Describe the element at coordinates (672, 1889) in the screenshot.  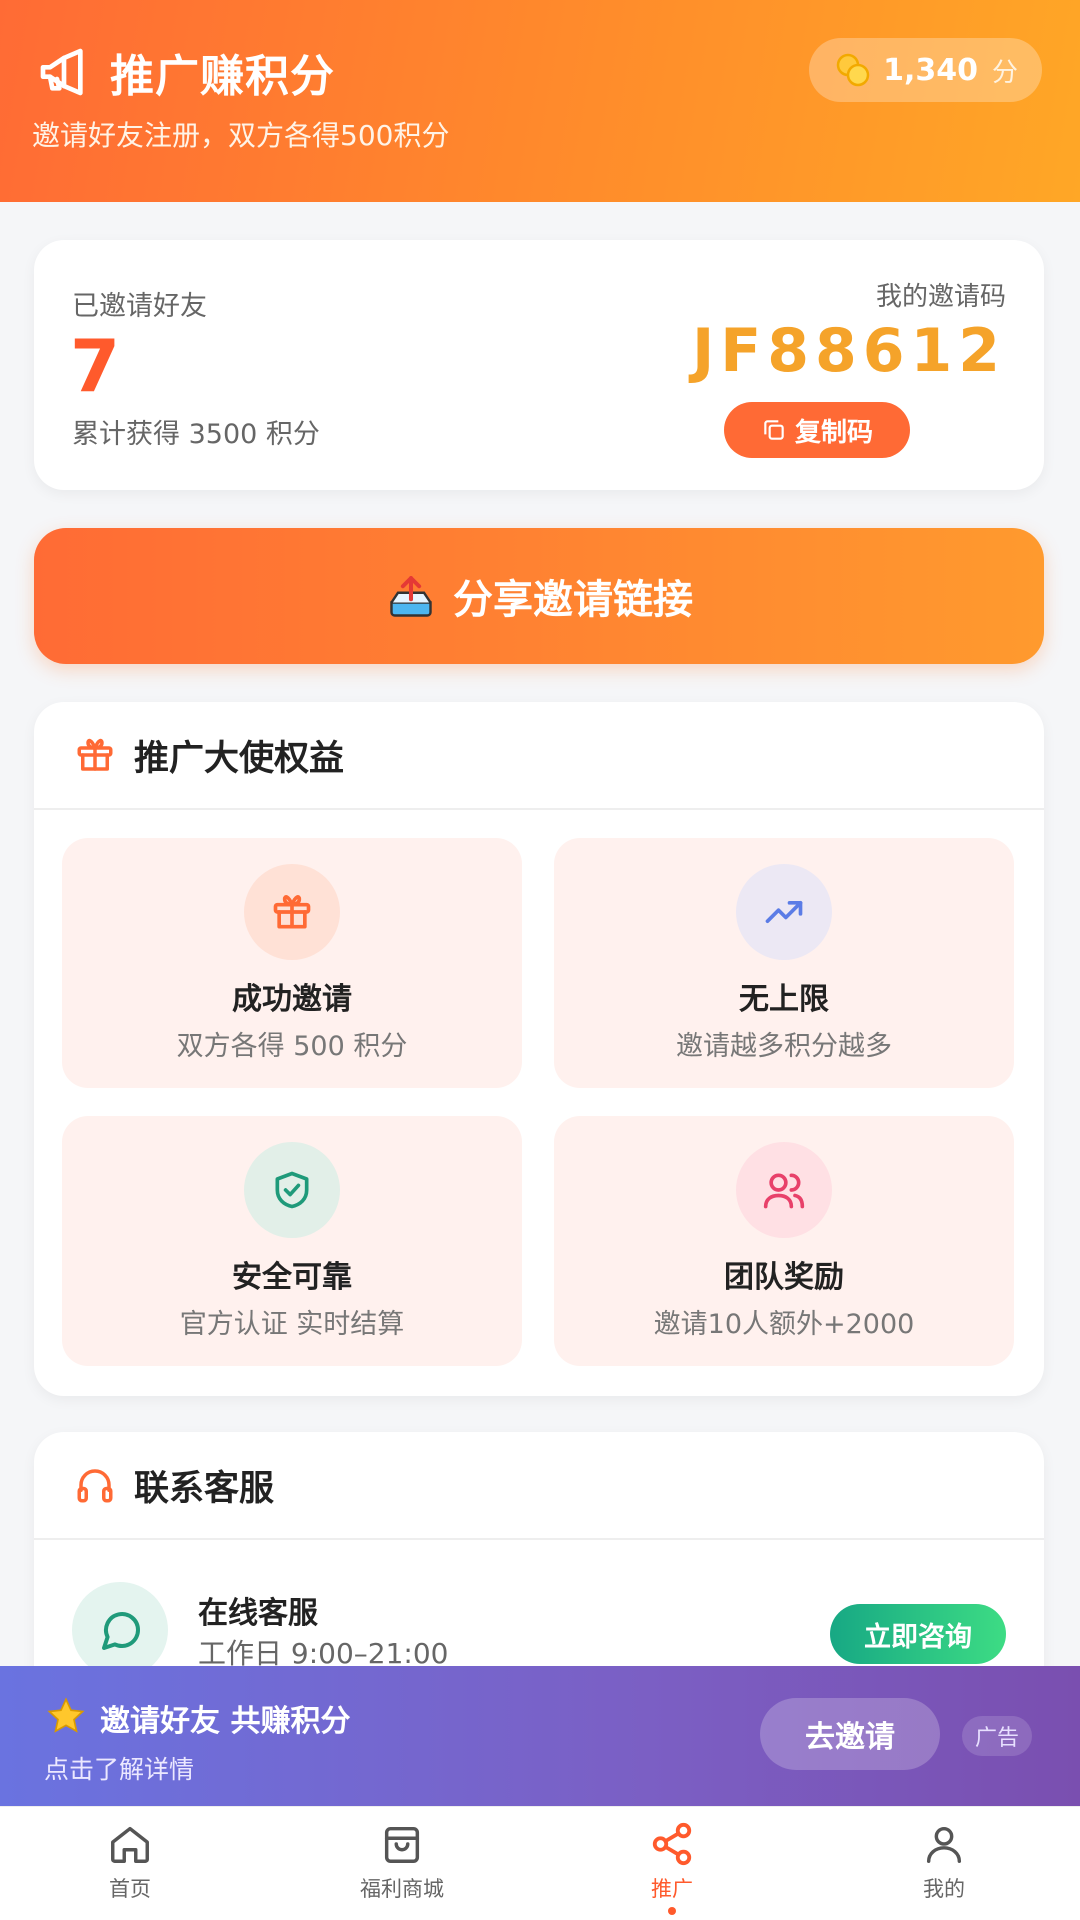
I see `tab-label: 推广` at that location.